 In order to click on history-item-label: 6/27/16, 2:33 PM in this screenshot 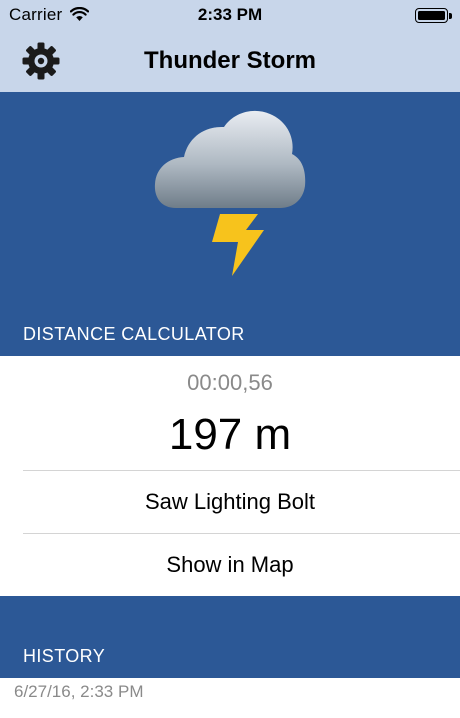, I will do `click(79, 691)`.